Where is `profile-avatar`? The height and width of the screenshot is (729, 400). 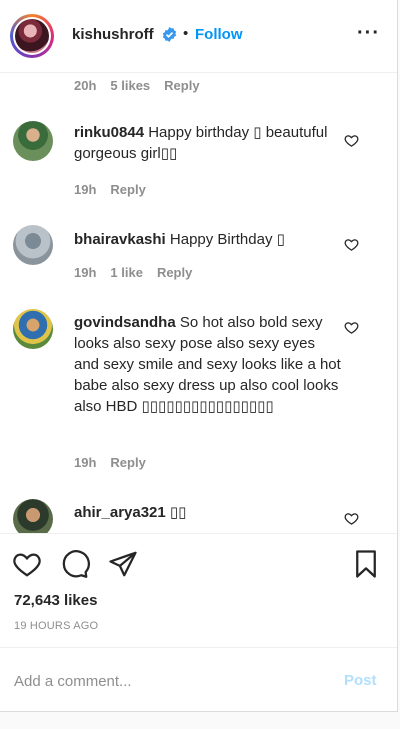
profile-avatar is located at coordinates (32, 36).